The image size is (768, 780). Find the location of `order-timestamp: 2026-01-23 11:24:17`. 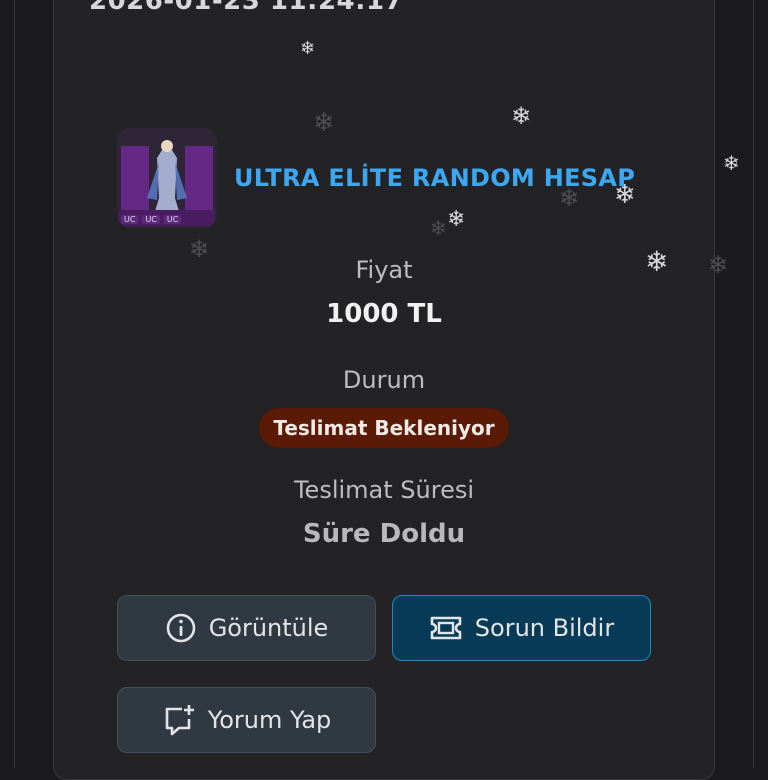

order-timestamp: 2026-01-23 11:24:17 is located at coordinates (246, 8).